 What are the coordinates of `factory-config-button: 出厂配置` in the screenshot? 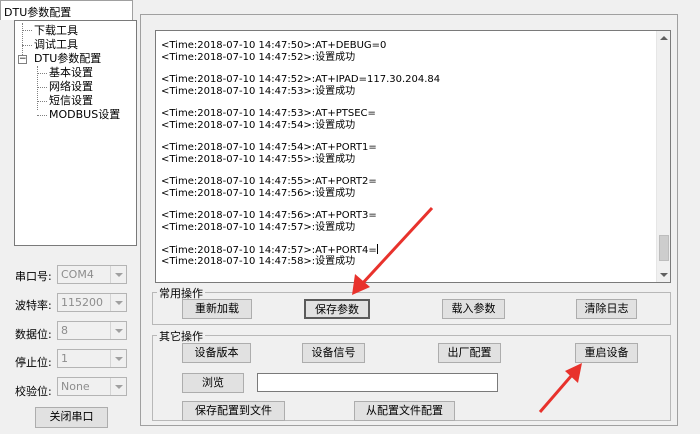 It's located at (469, 353).